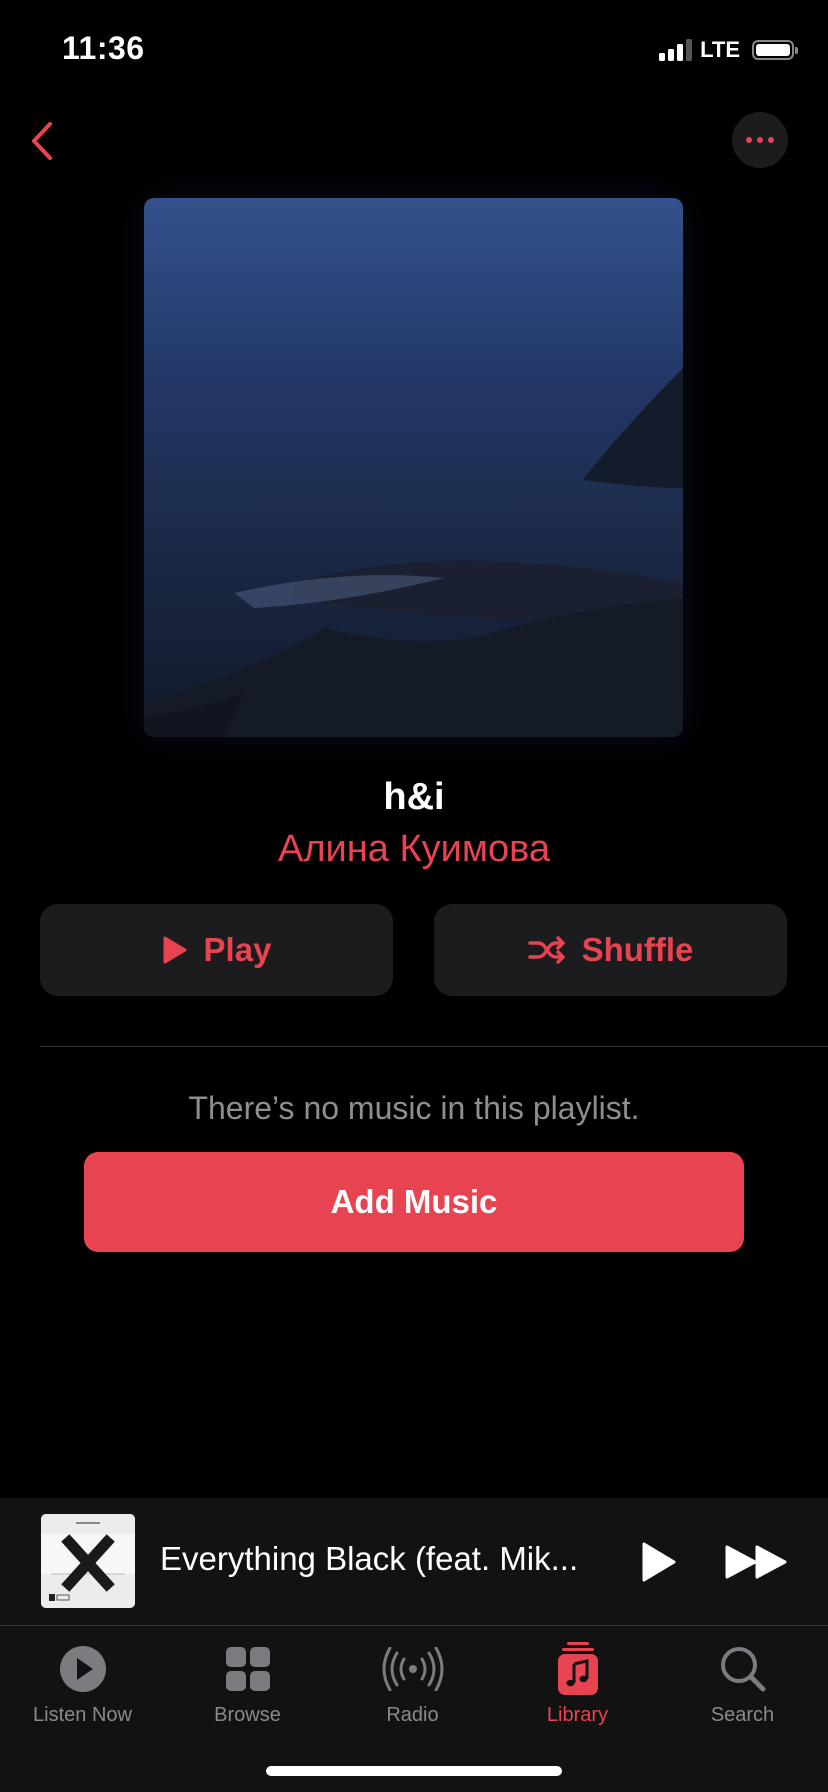 This screenshot has height=1792, width=828. I want to click on add-music-button: Add Music, so click(414, 1202).